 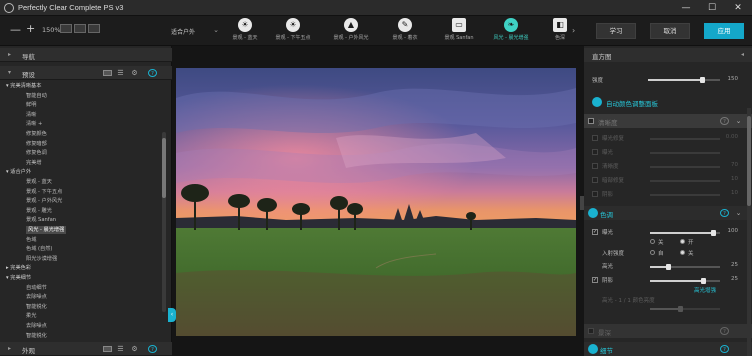 I want to click on tree-item: 景观 - 户外风光, so click(x=44, y=201).